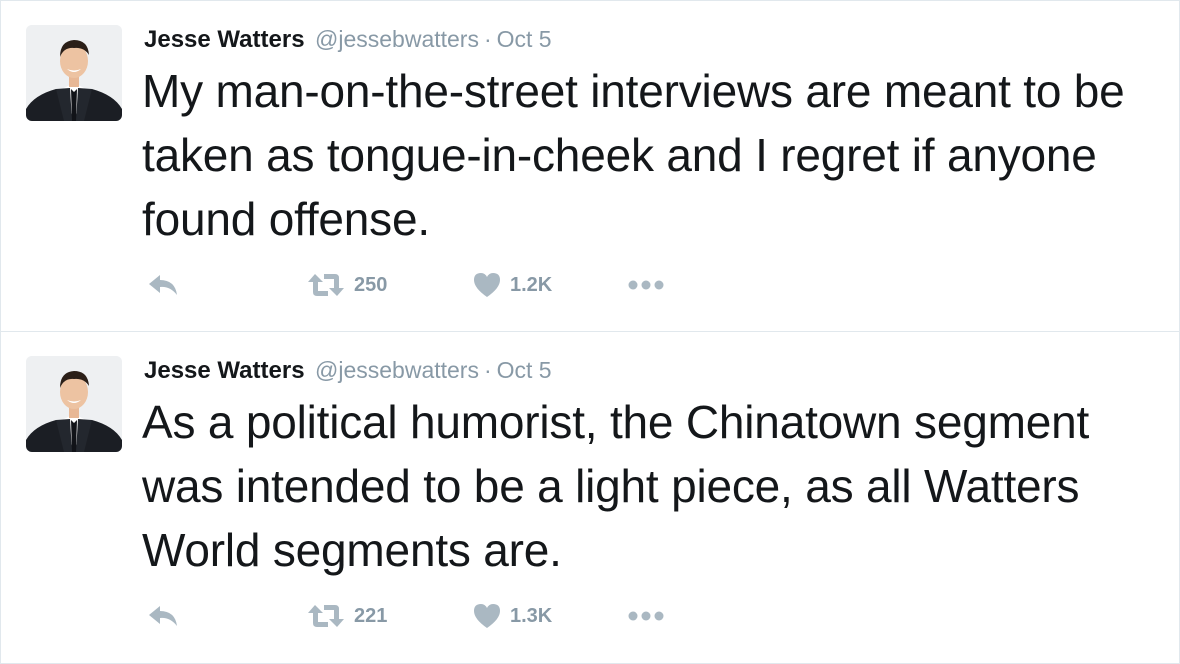  What do you see at coordinates (371, 284) in the screenshot?
I see `retweet-count: 250` at bounding box center [371, 284].